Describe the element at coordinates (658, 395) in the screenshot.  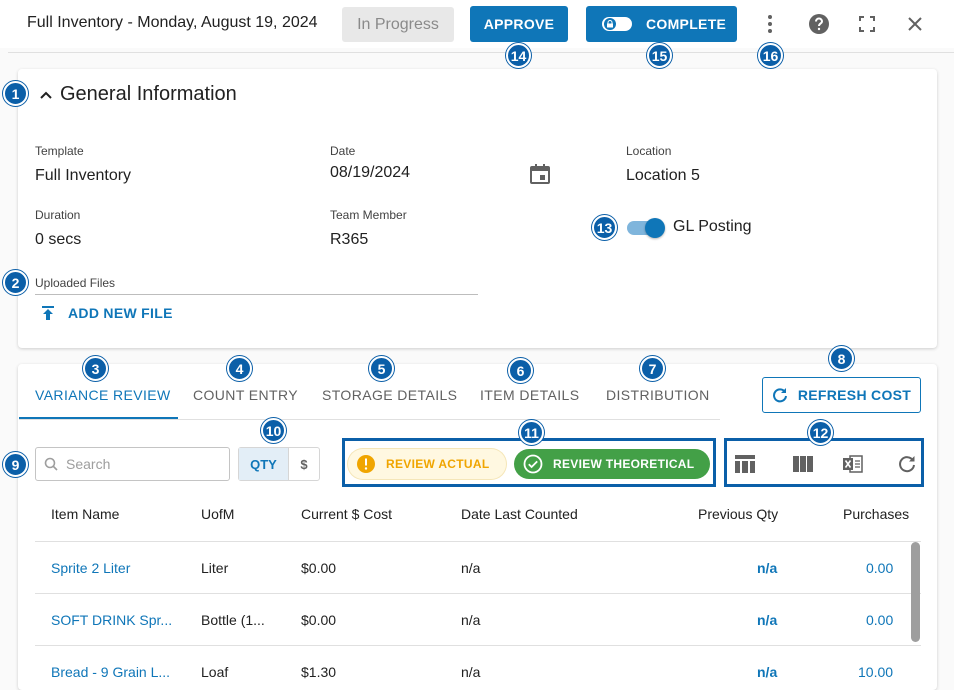
I see `tab-distribution: DISTRIBUTION` at that location.